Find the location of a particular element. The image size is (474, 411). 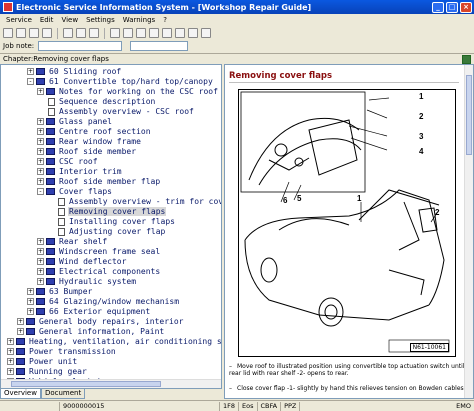

tree-item: + Power unit is located at coordinates (42, 362).